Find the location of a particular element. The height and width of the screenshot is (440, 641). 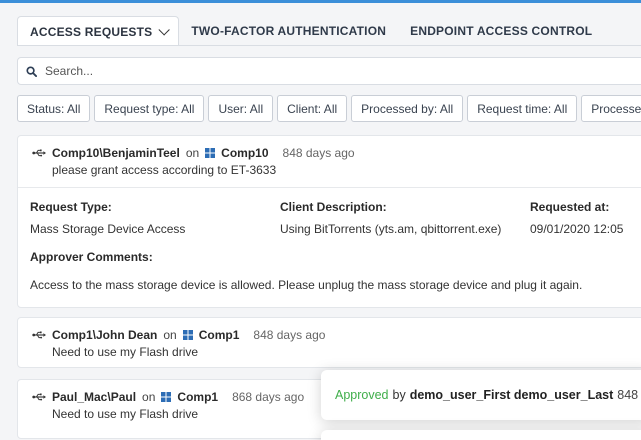

filter-label: Status: All is located at coordinates (54, 108).